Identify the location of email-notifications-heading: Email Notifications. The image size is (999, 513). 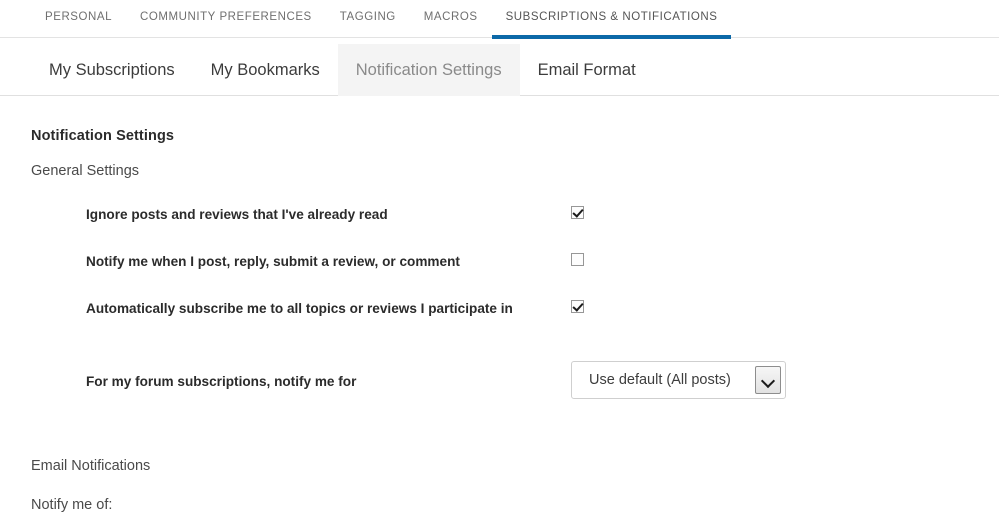
(91, 466).